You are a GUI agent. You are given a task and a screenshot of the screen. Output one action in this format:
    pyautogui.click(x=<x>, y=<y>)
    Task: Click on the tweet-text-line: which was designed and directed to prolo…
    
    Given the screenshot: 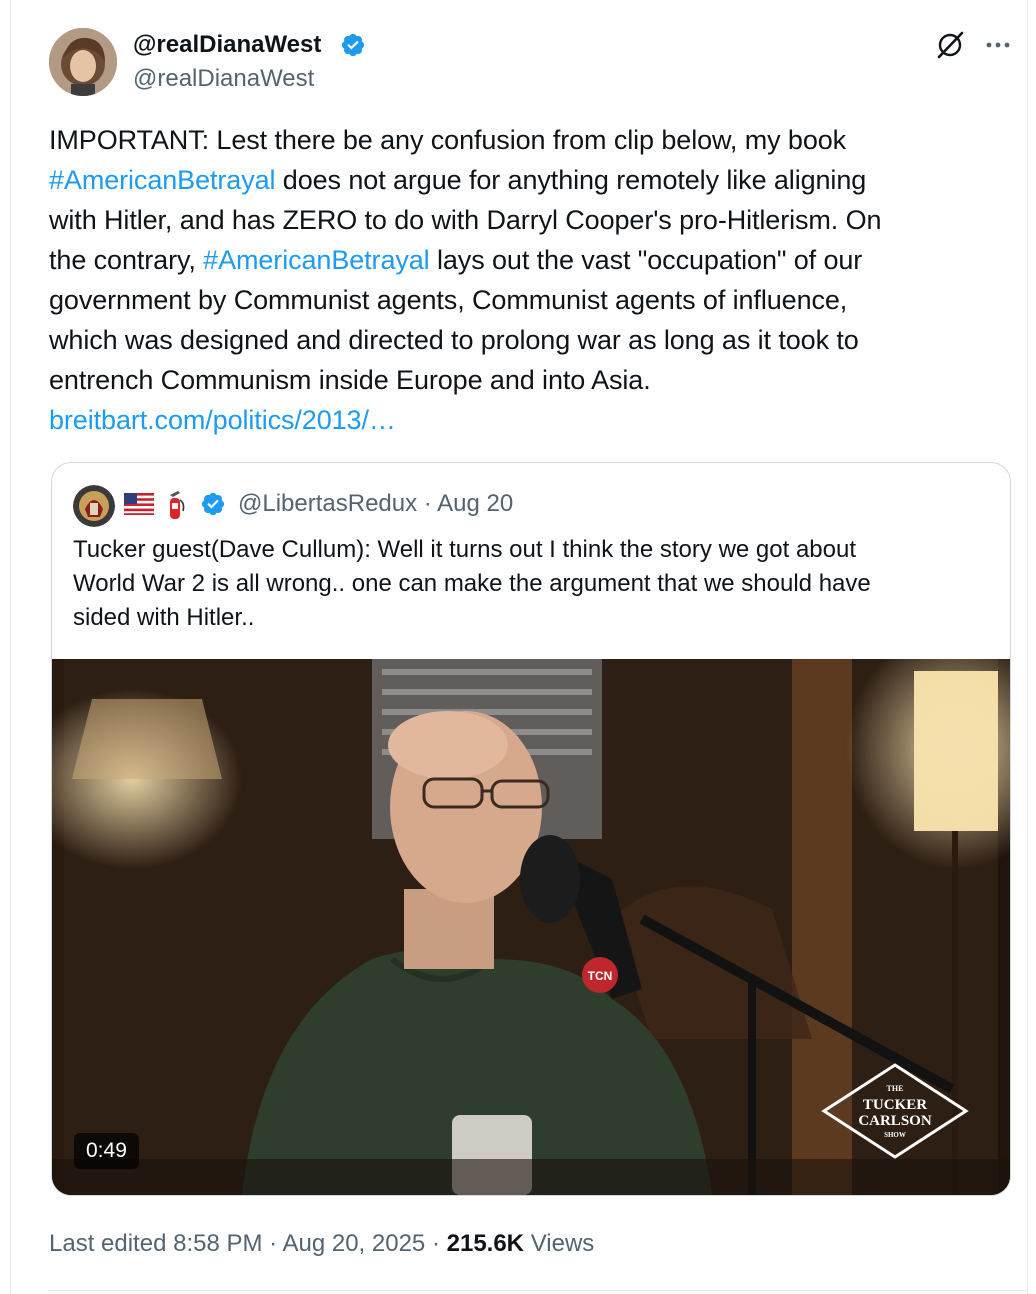 What is the action you would take?
    pyautogui.click(x=524, y=340)
    